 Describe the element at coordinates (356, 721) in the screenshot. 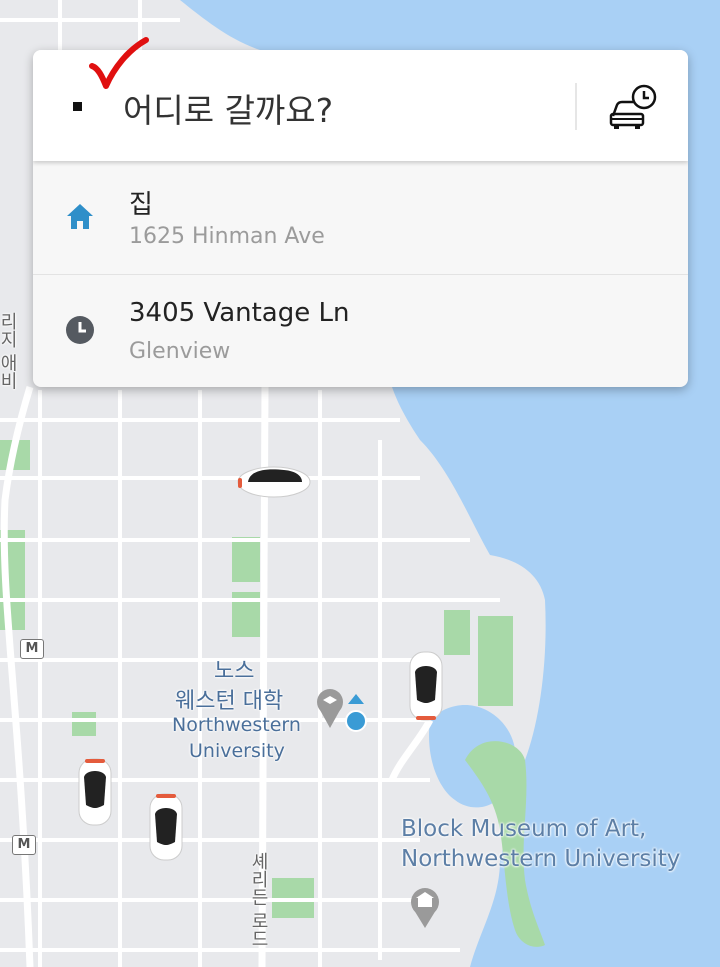

I see `current-location-dot` at that location.